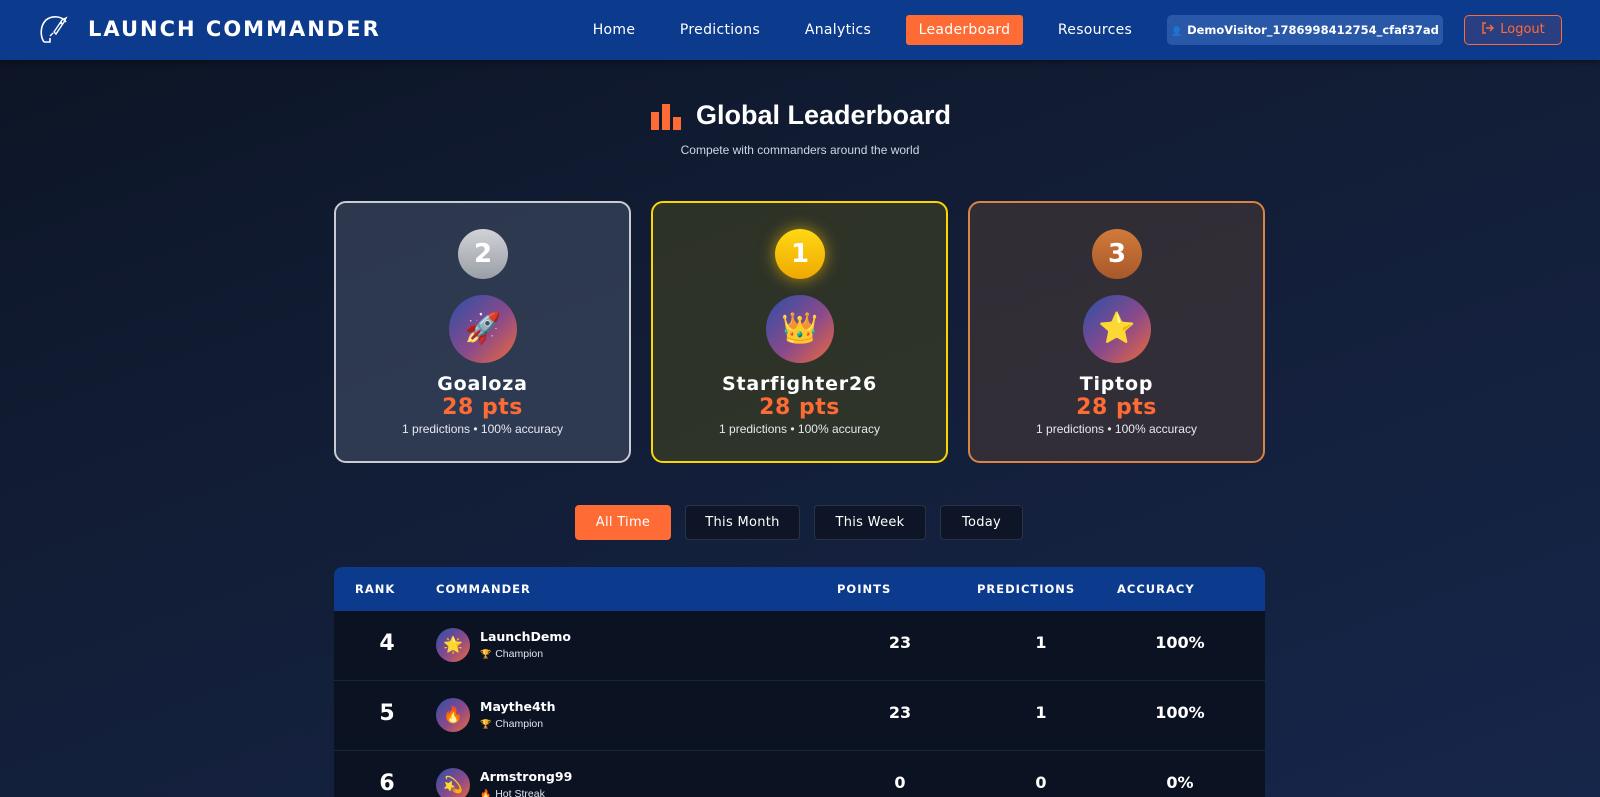 The height and width of the screenshot is (797, 1600). Describe the element at coordinates (1522, 29) in the screenshot. I see `logout-label: Logout` at that location.